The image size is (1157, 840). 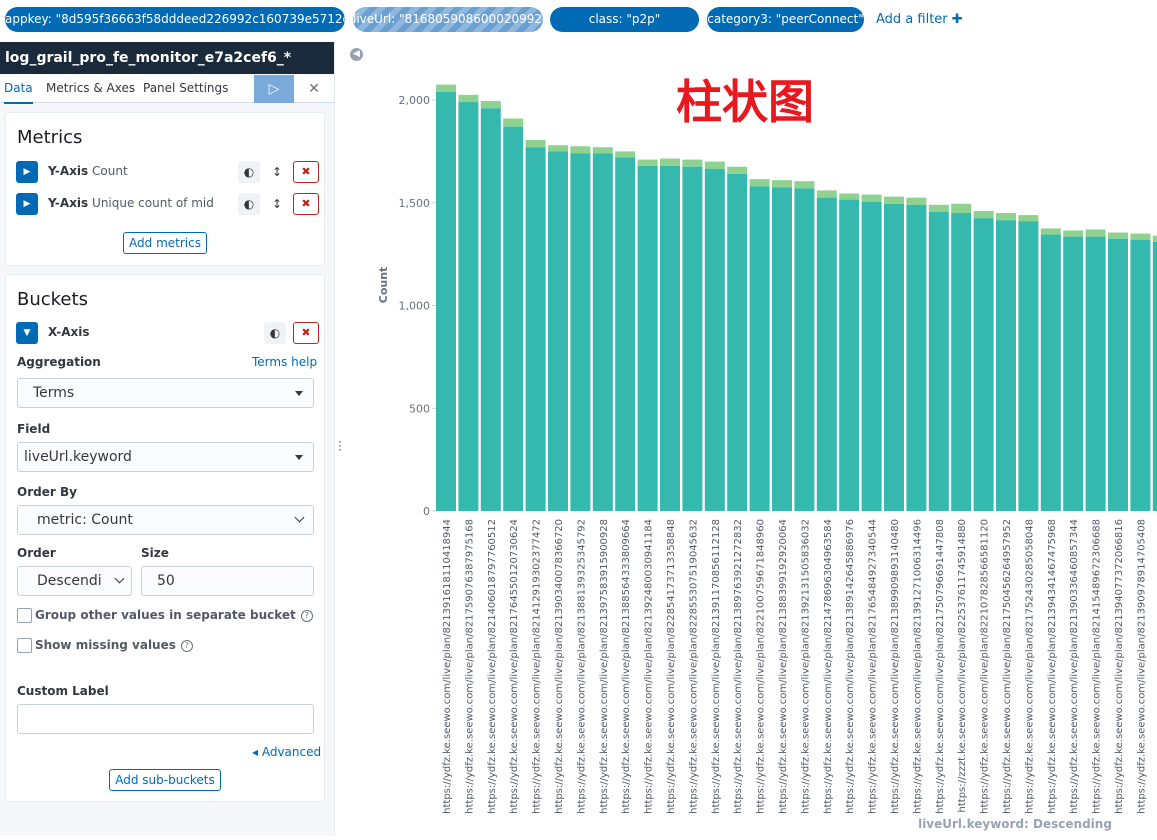 I want to click on terms-help-link: Terms help, so click(x=284, y=362).